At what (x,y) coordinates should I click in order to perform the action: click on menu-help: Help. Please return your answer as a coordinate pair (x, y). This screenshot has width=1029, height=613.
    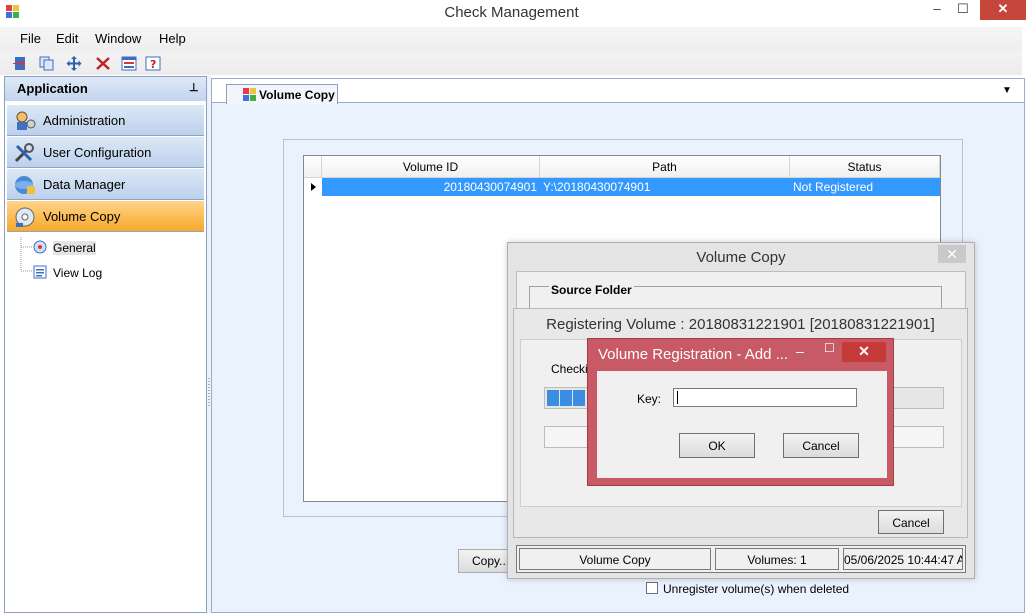
    Looking at the image, I should click on (172, 38).